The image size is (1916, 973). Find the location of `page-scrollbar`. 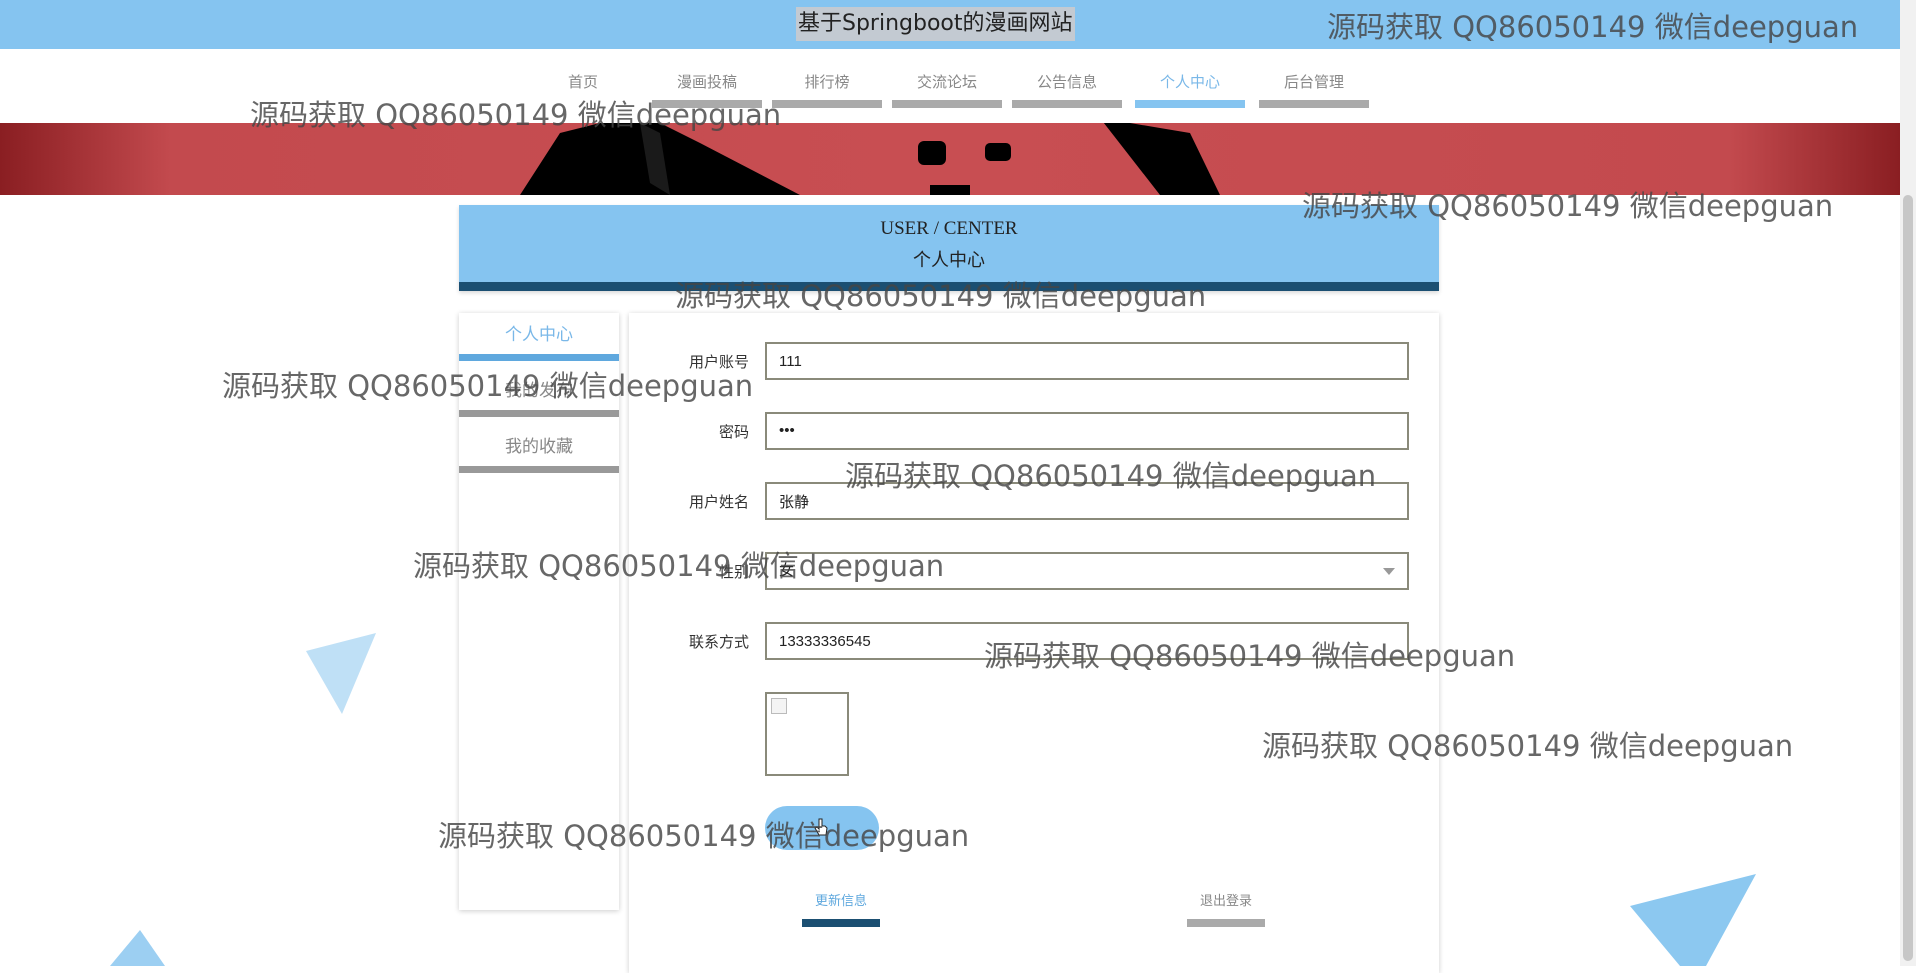

page-scrollbar is located at coordinates (1908, 483).